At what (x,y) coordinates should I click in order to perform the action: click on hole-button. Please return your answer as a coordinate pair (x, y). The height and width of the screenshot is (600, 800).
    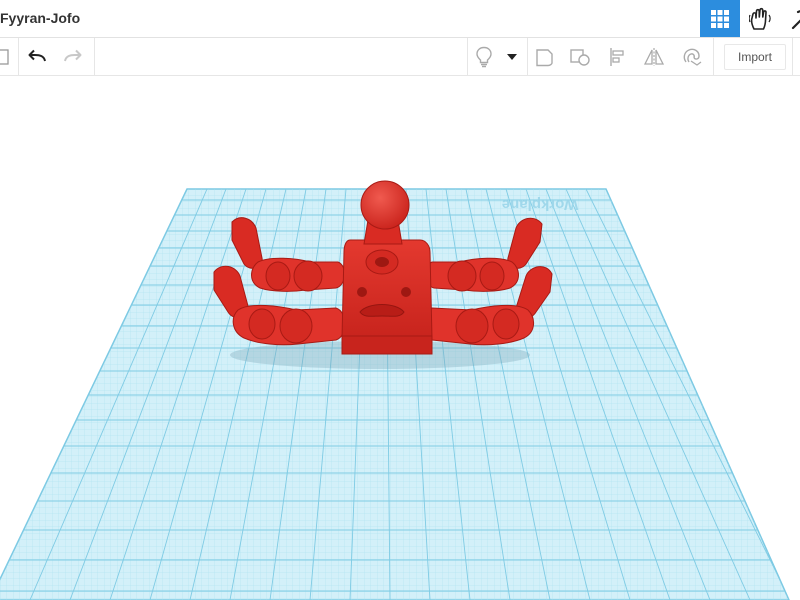
    Looking at the image, I should click on (580, 57).